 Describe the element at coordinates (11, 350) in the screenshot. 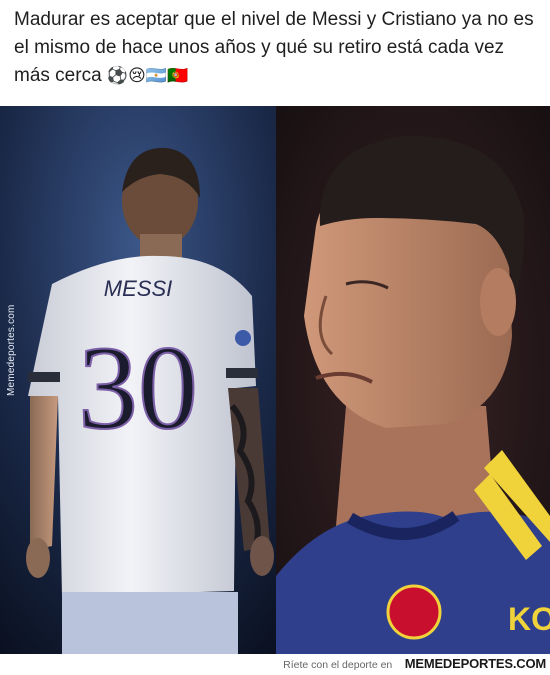

I see `side-watermark: Memedeportes.com` at that location.